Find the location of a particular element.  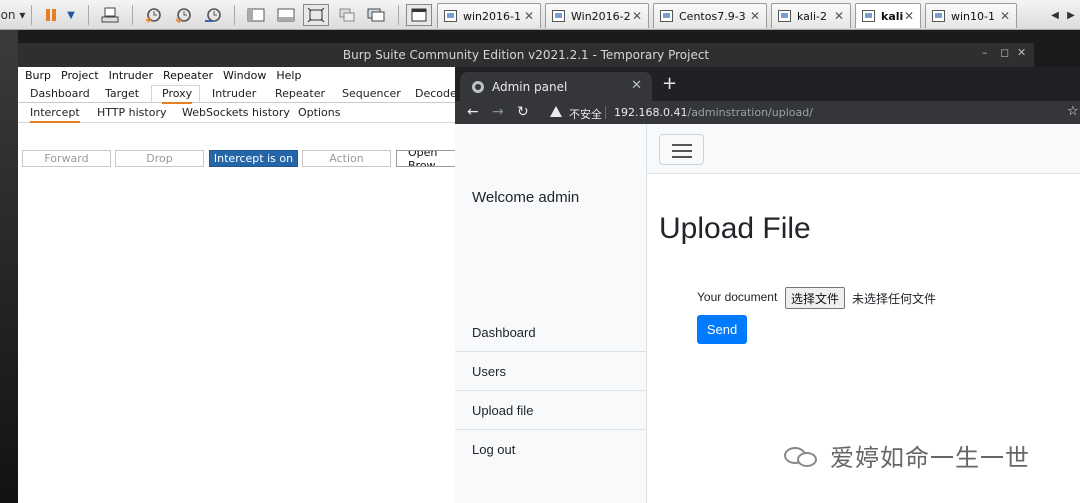

sidebar-divider is located at coordinates (550, 312).